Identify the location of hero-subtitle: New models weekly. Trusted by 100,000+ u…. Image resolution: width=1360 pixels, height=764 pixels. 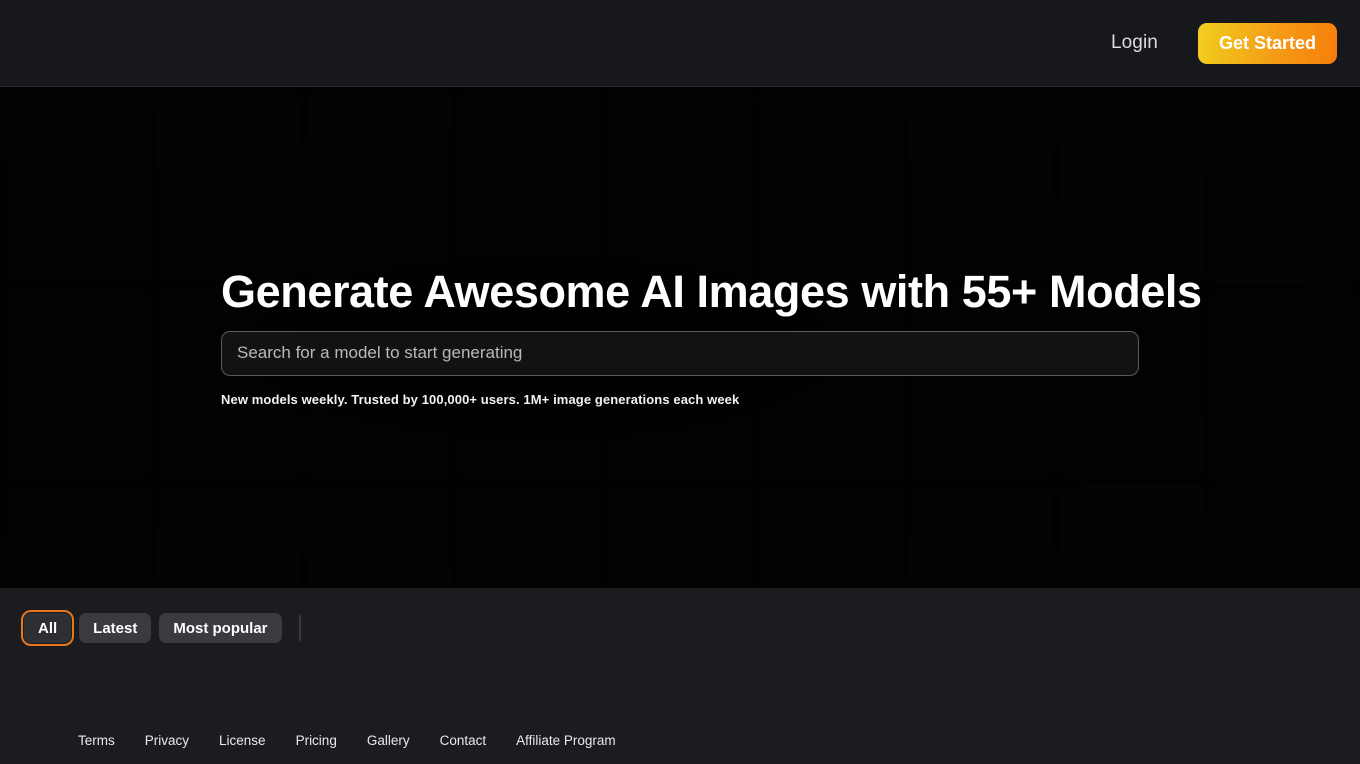
(480, 399).